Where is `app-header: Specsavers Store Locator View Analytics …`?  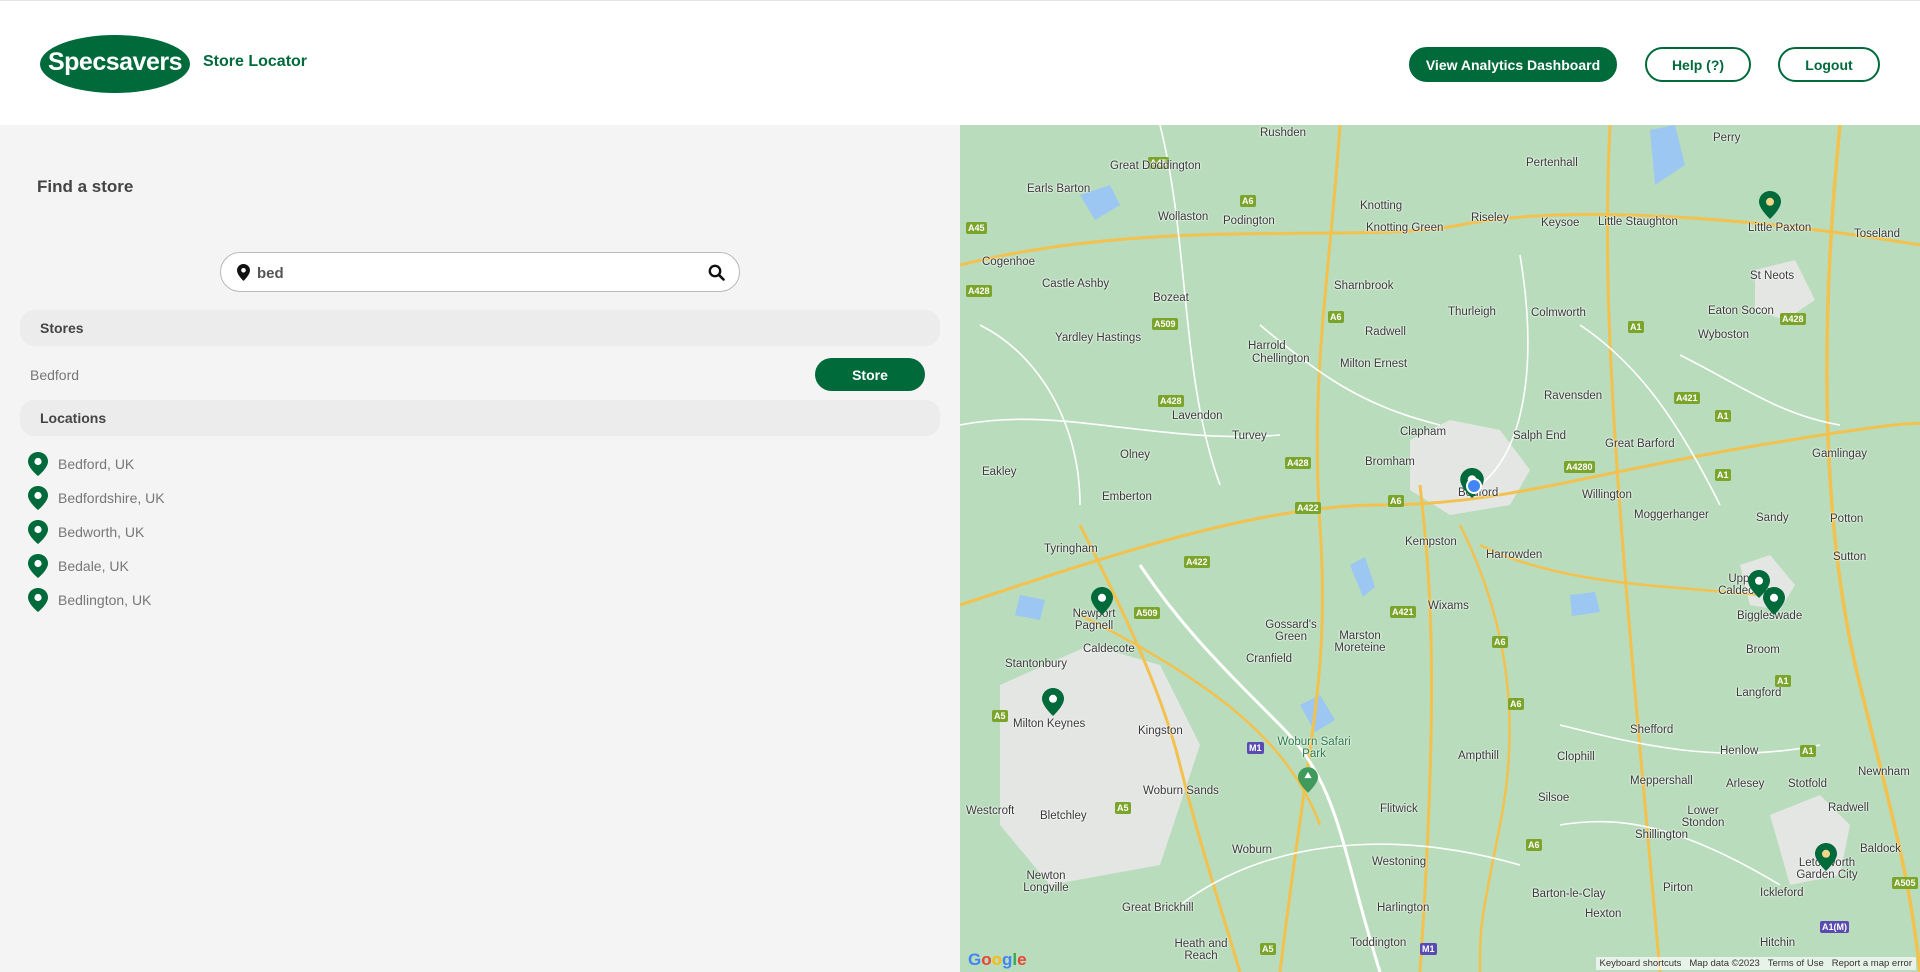
app-header: Specsavers Store Locator View Analytics … is located at coordinates (960, 62).